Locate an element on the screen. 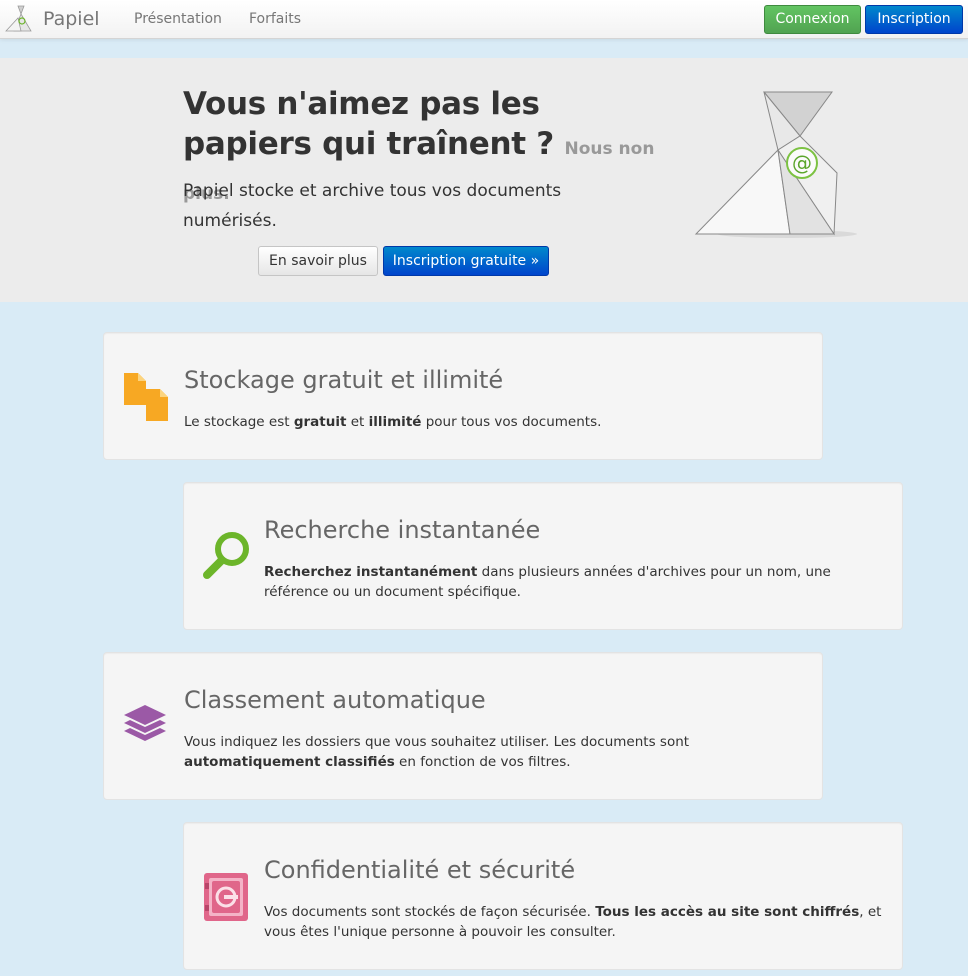  feature-title: Recherche instantanée is located at coordinates (402, 530).